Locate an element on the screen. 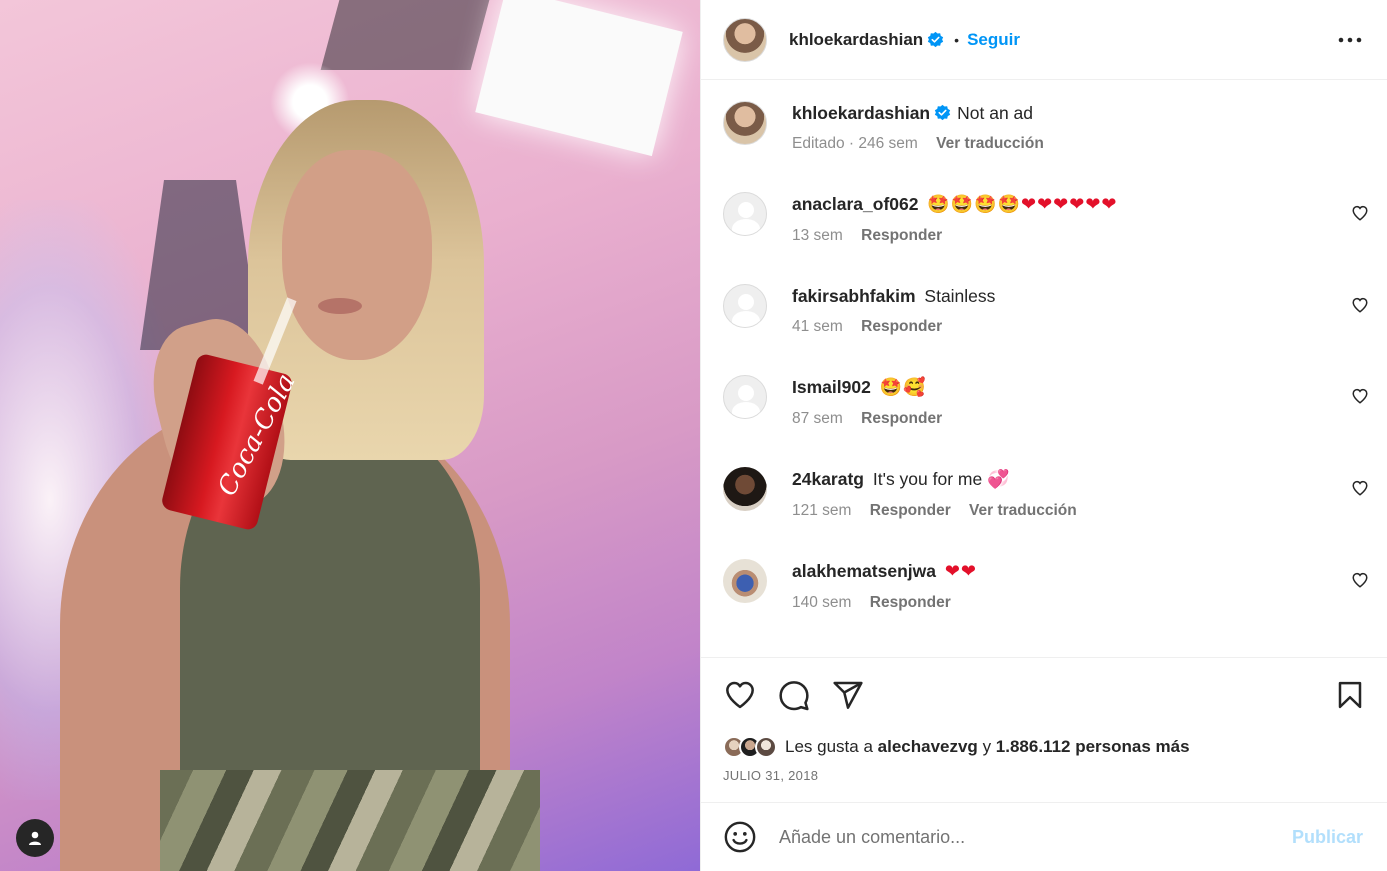  studio-light-panel is located at coordinates (579, 78).